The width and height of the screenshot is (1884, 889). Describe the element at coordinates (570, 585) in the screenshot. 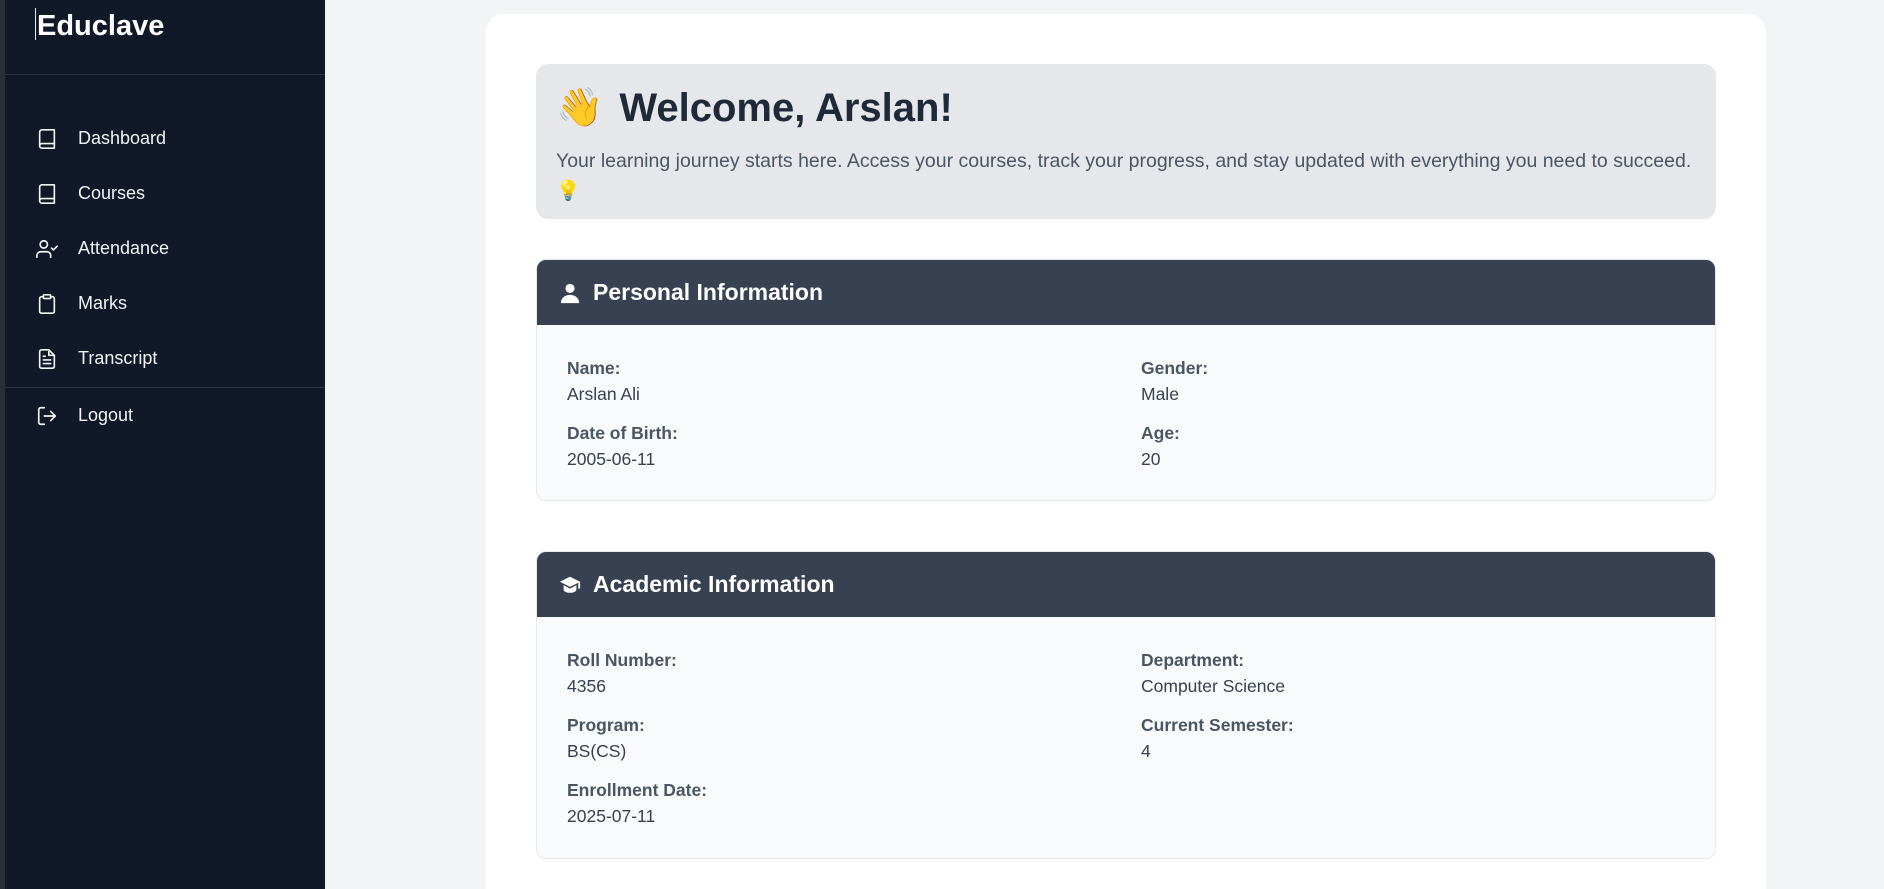

I see `graduation-cap-icon` at that location.